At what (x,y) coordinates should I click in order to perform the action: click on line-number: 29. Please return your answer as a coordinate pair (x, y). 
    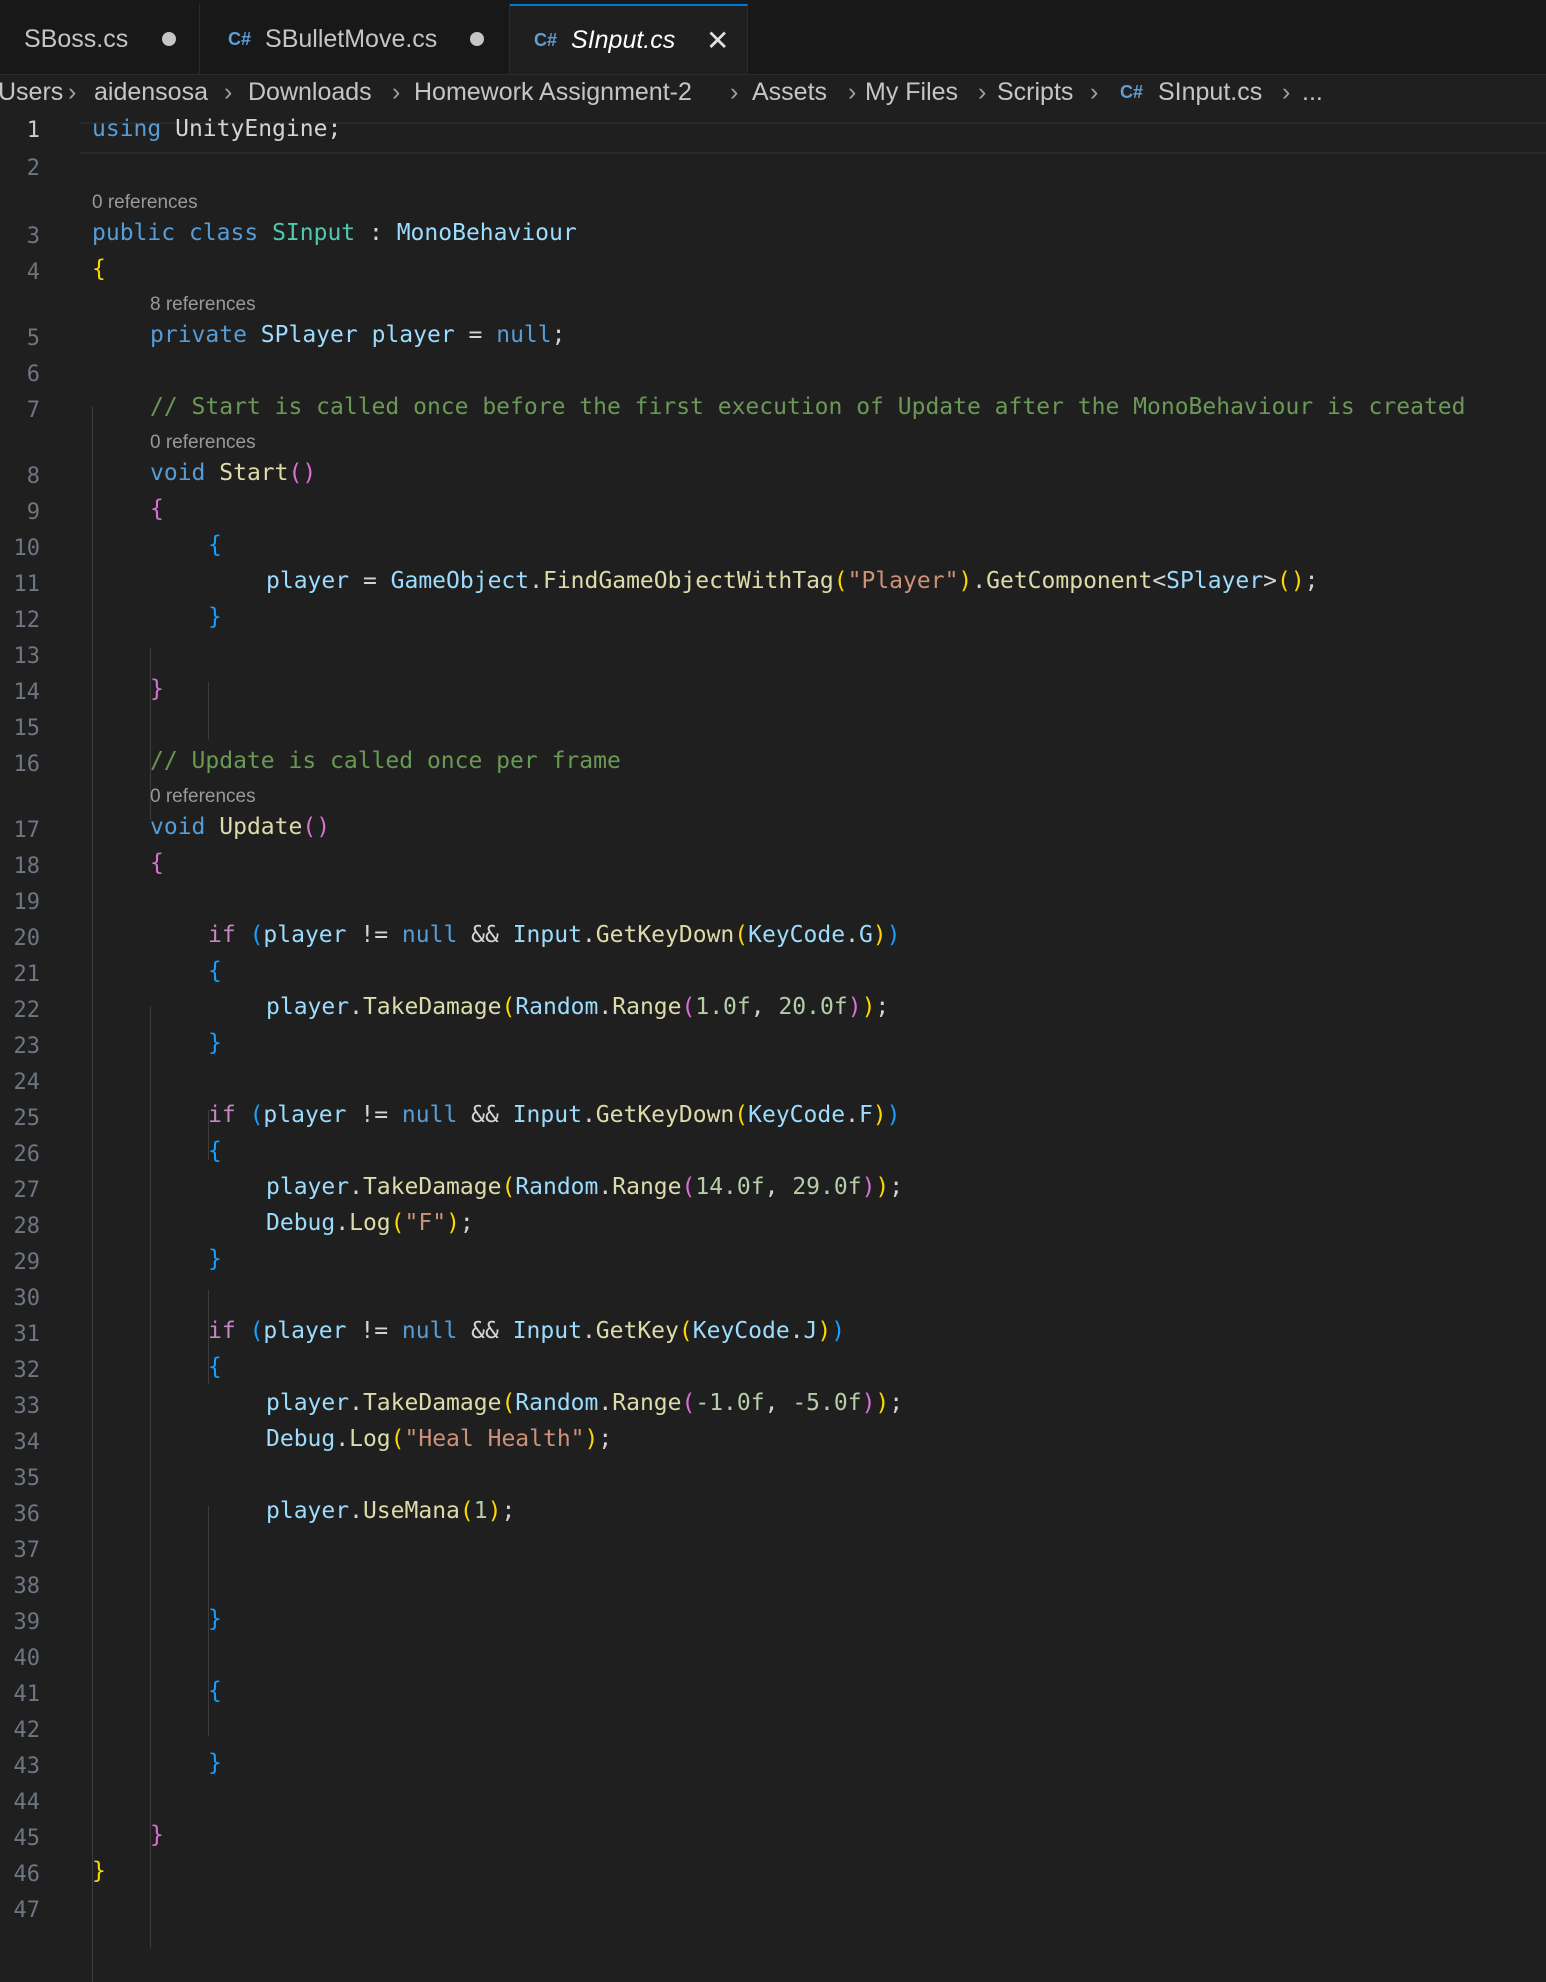
    Looking at the image, I should click on (27, 1262).